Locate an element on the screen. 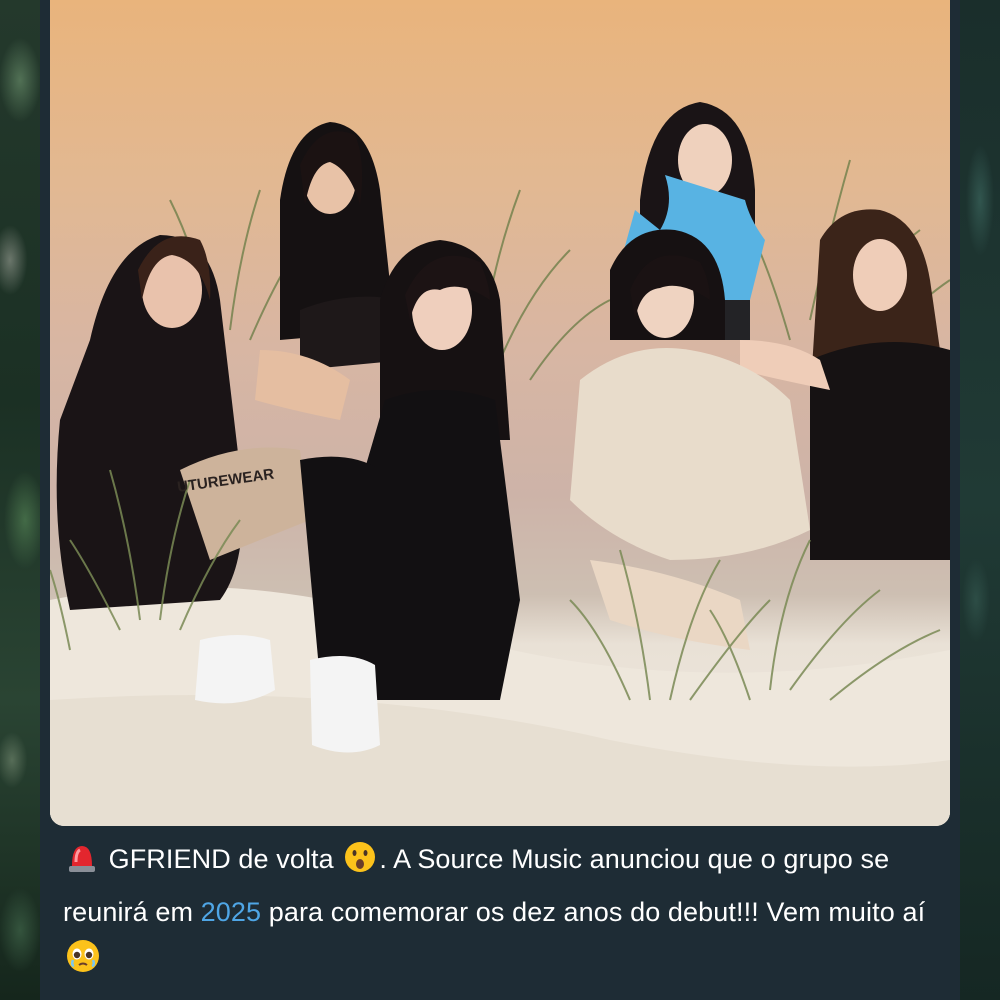 The image size is (1000, 1000). caption-text-part1: GFRIEND de volta is located at coordinates (221, 859).